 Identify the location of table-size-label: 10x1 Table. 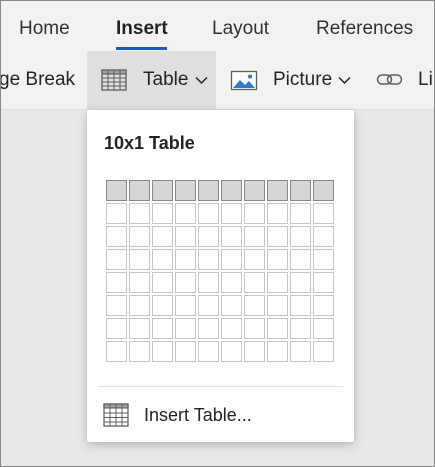
(149, 143).